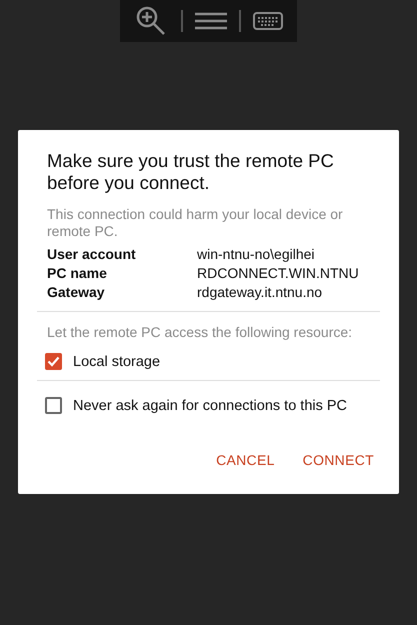 The width and height of the screenshot is (417, 625). What do you see at coordinates (210, 406) in the screenshot?
I see `checkbox-label: Never ask again for connections to this PC` at bounding box center [210, 406].